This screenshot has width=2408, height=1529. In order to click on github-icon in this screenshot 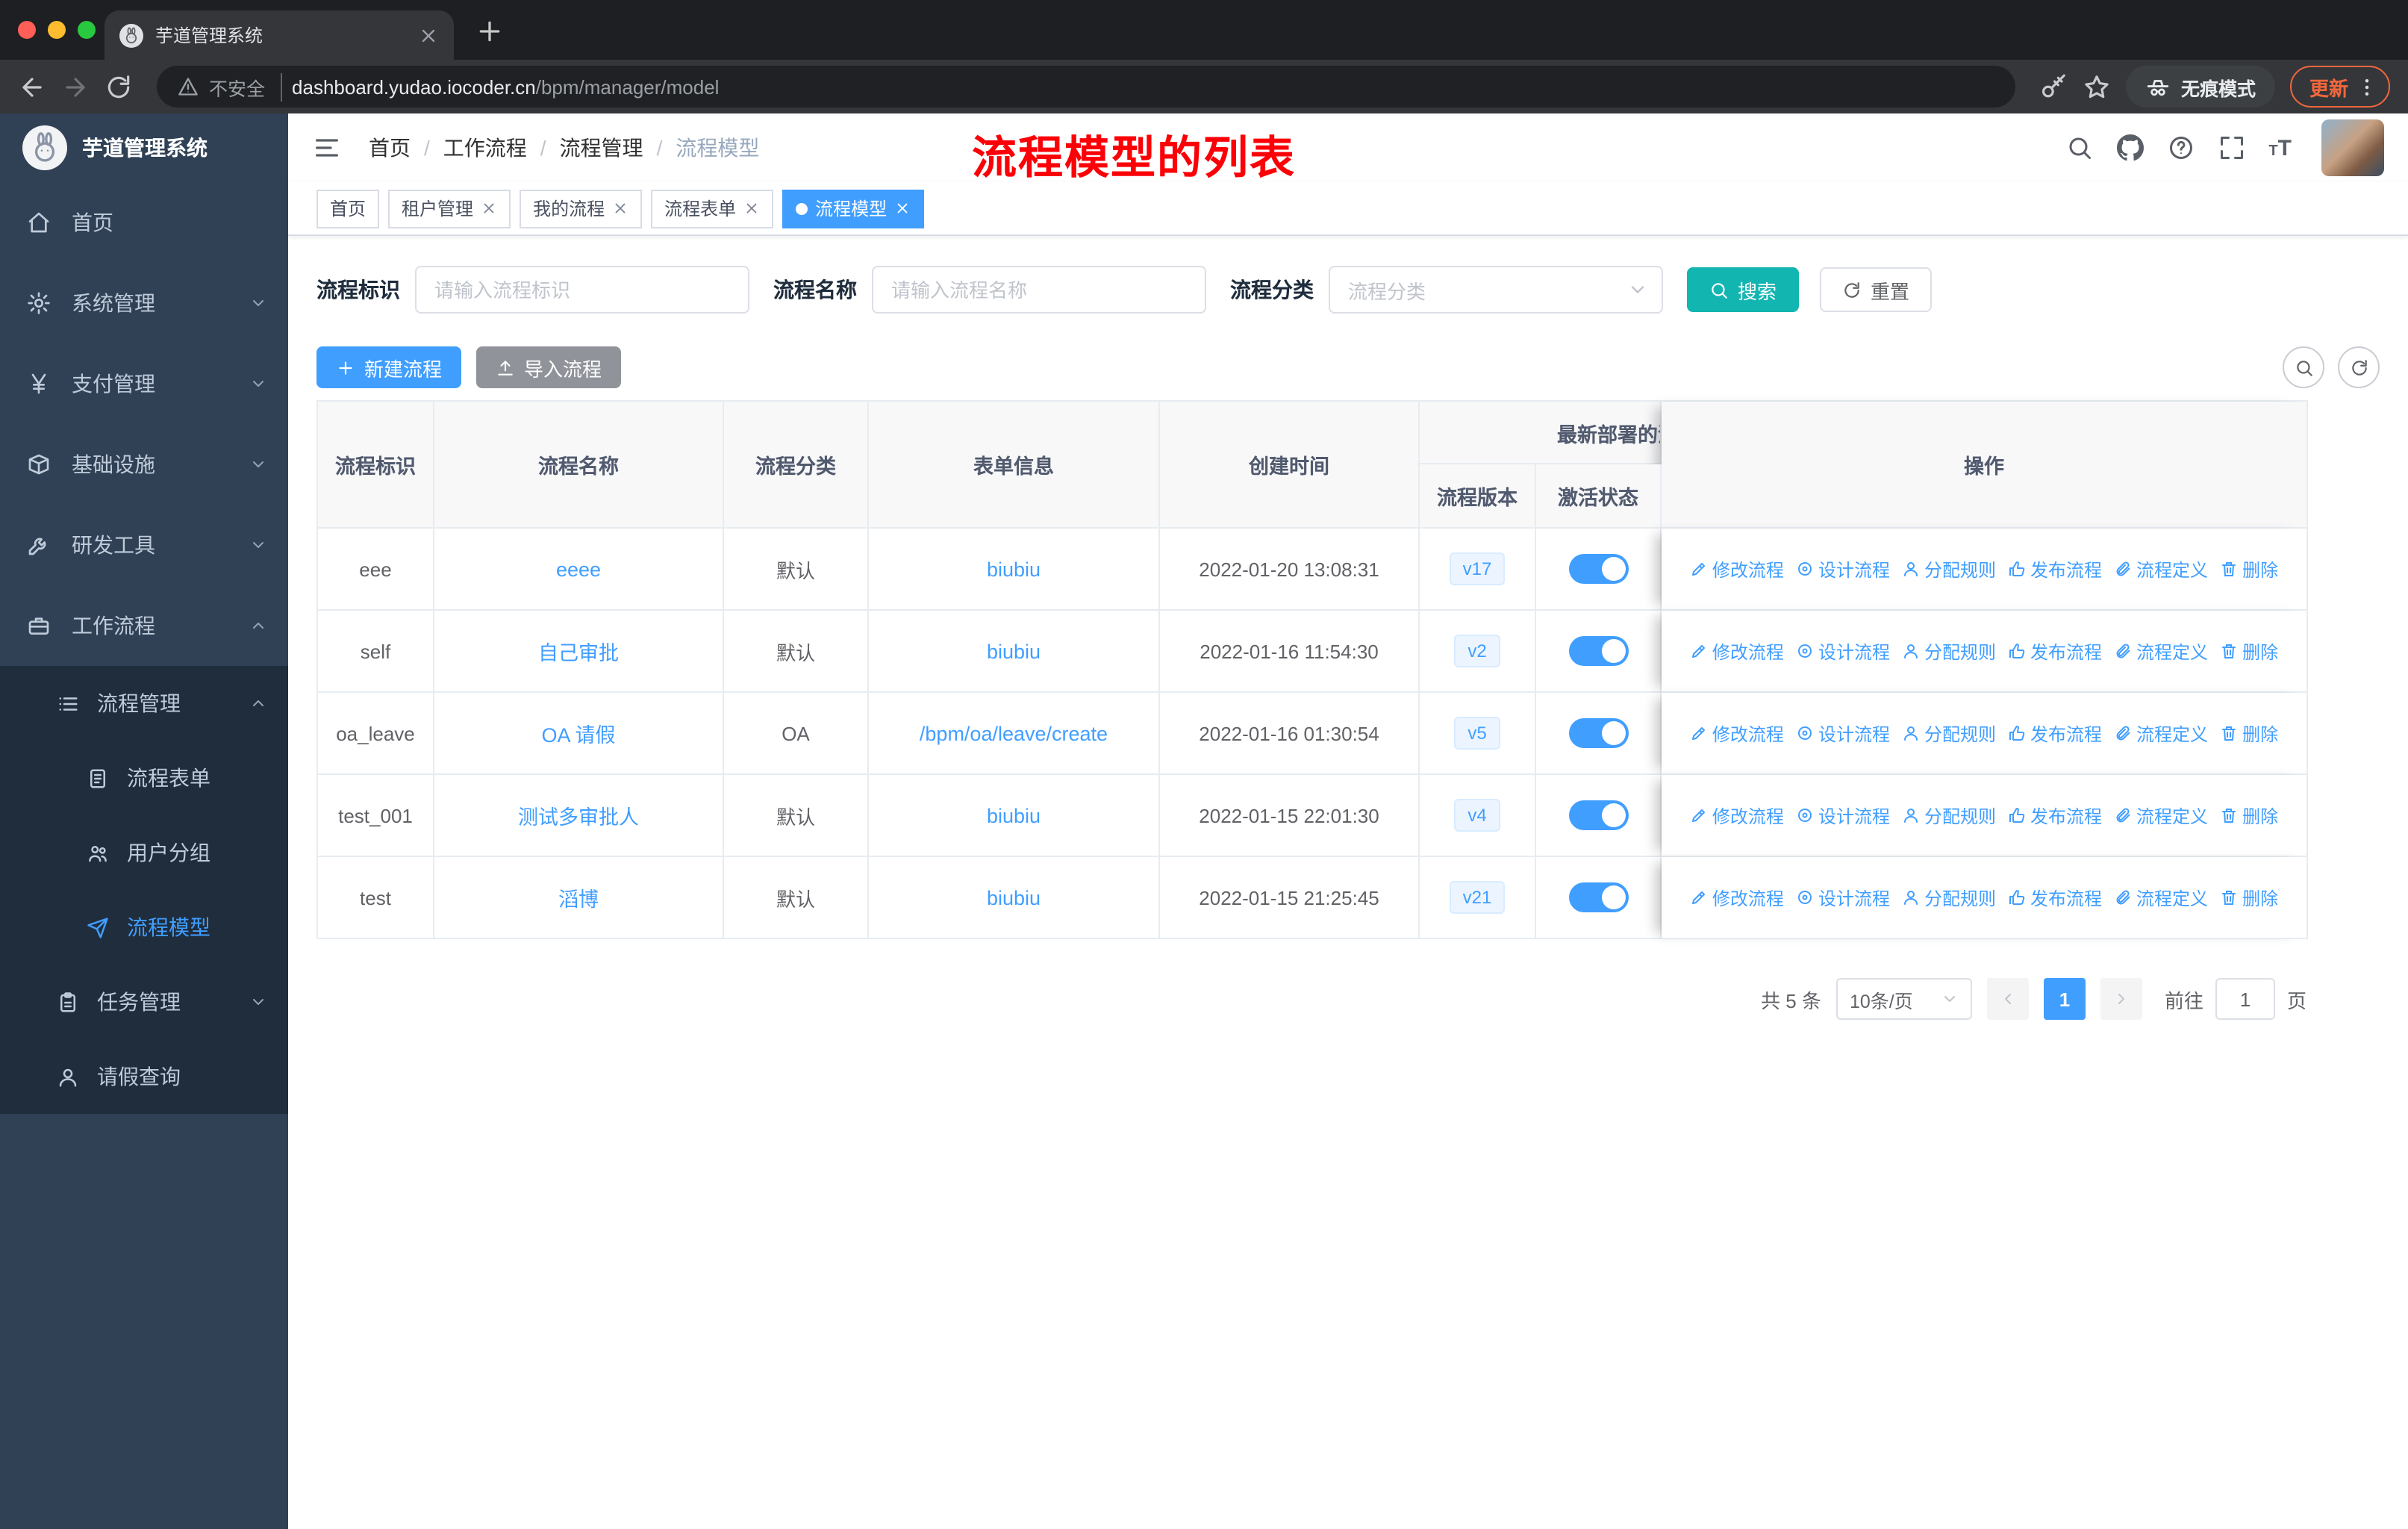, I will do `click(2129, 147)`.